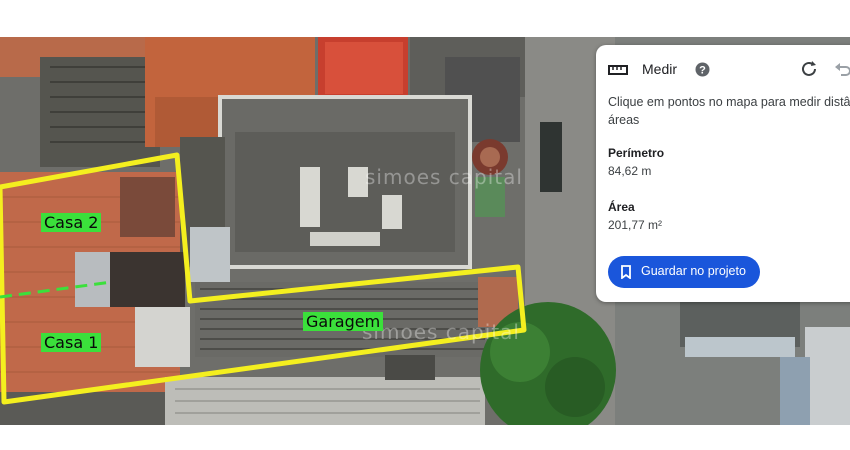 The height and width of the screenshot is (450, 850). I want to click on help-icon: ?, so click(702, 69).